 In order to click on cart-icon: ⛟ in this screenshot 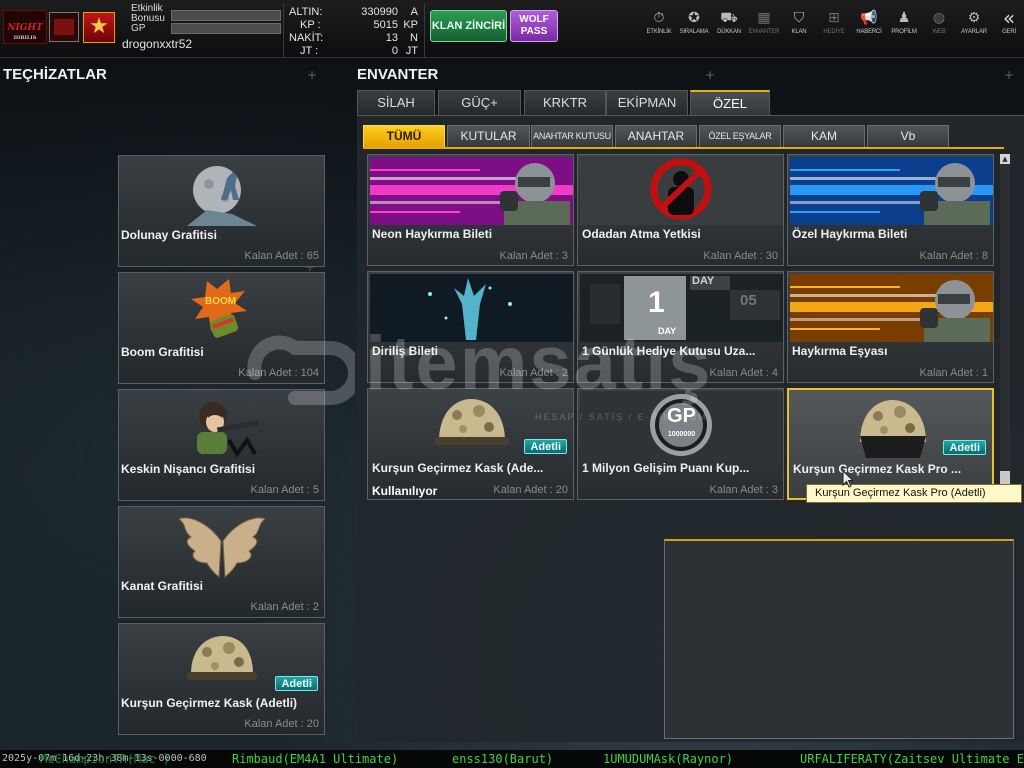, I will do `click(729, 18)`.